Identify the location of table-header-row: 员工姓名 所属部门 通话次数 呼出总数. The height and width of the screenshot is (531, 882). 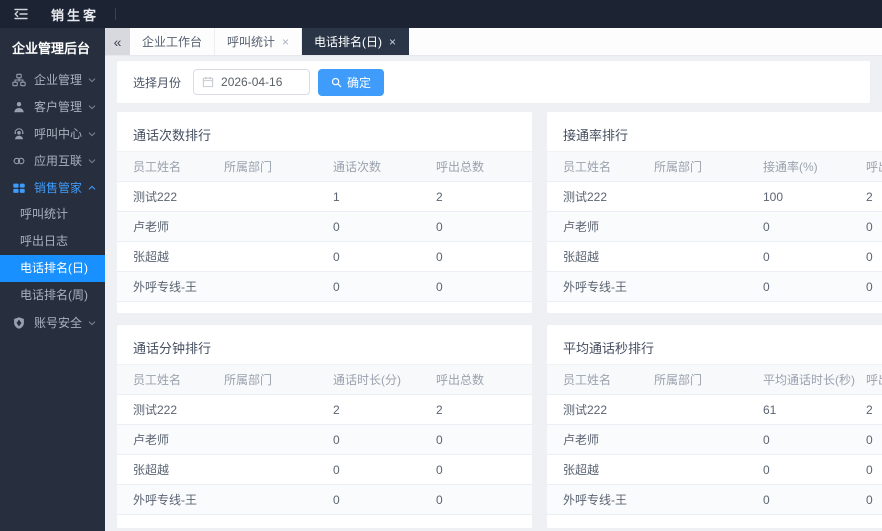
(324, 166).